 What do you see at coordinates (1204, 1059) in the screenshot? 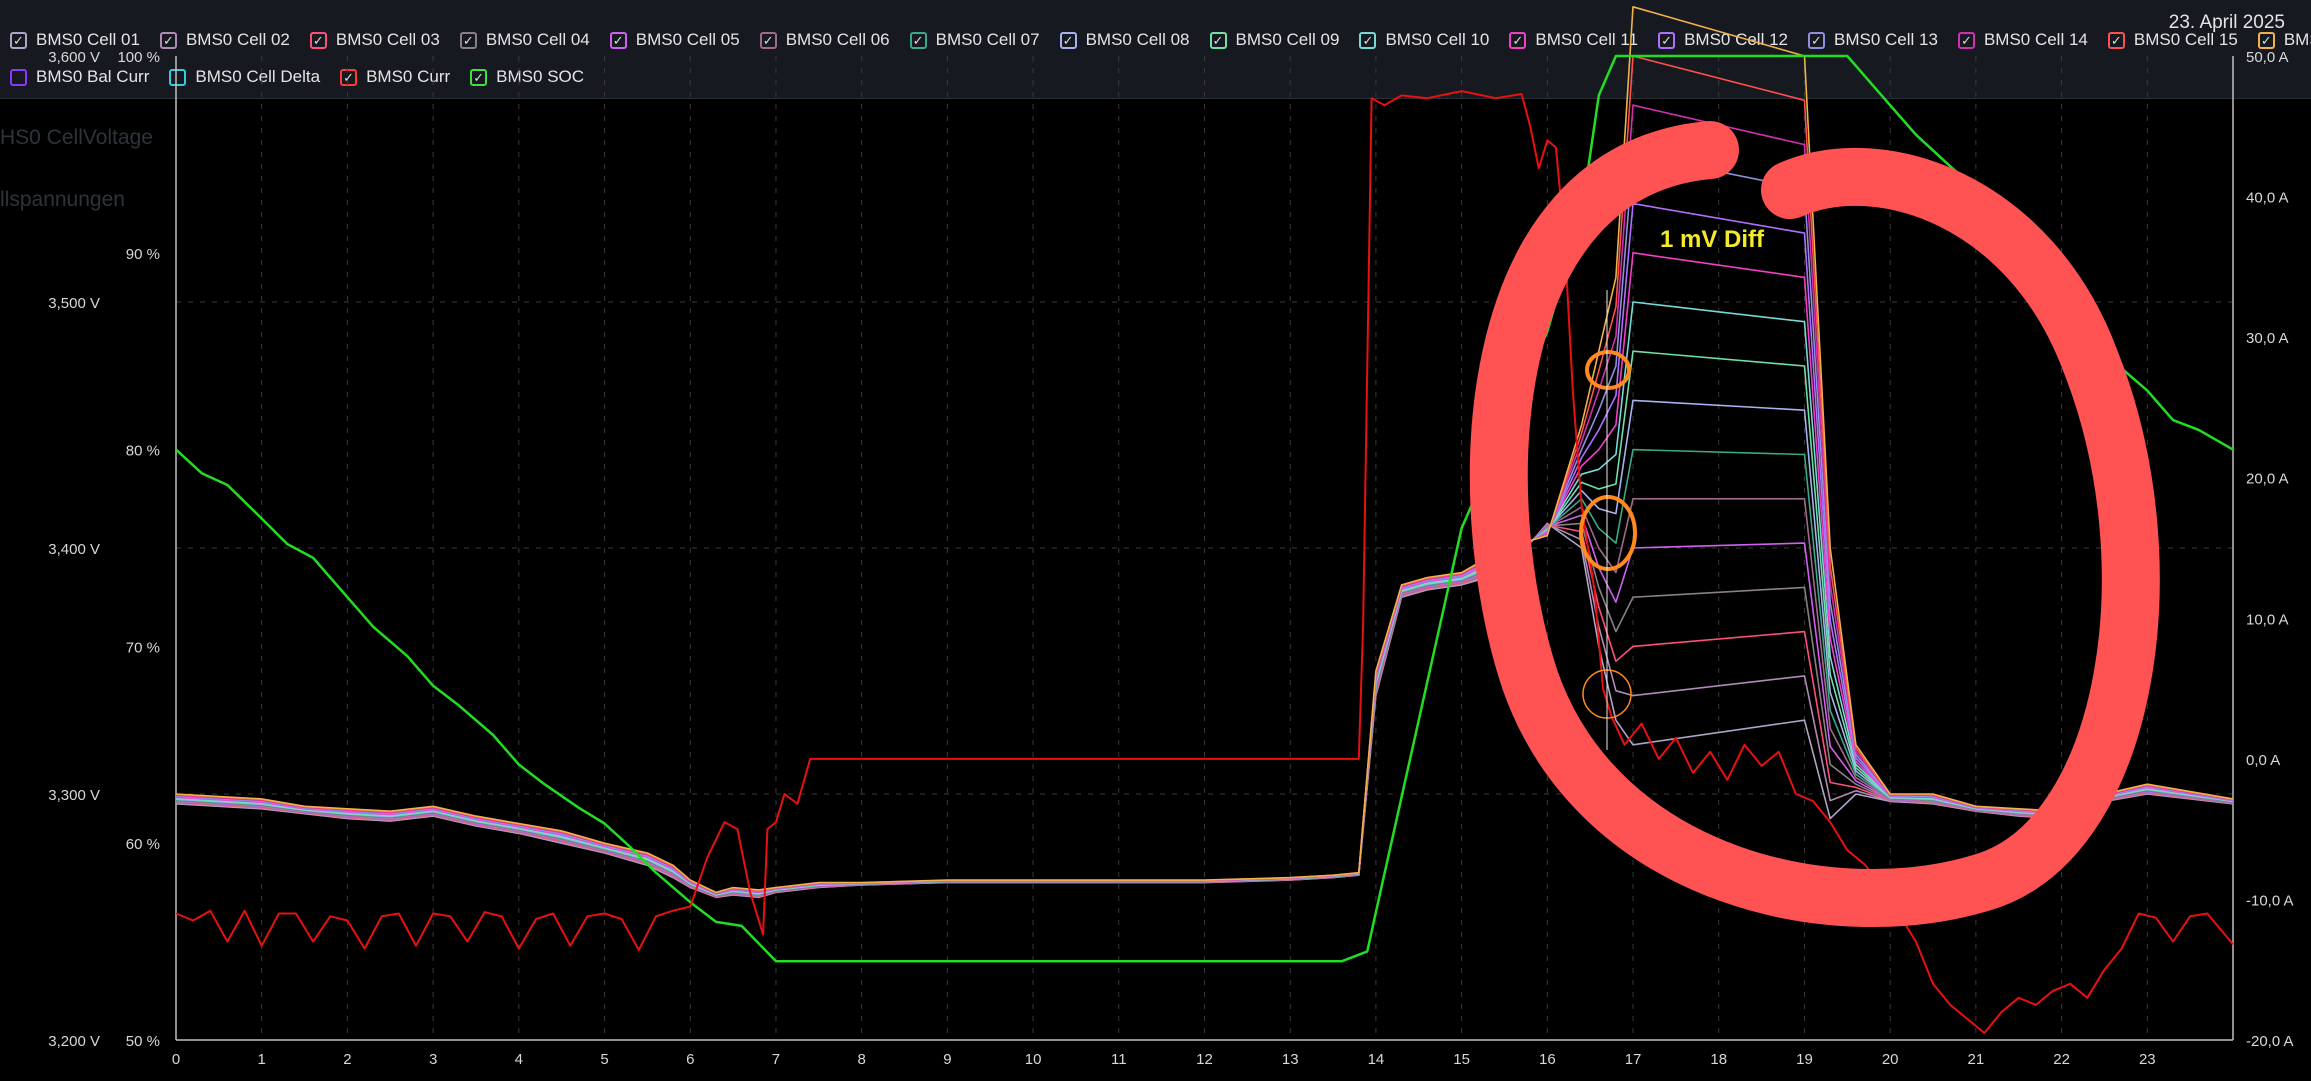
I see `x-tick-label: 12` at bounding box center [1204, 1059].